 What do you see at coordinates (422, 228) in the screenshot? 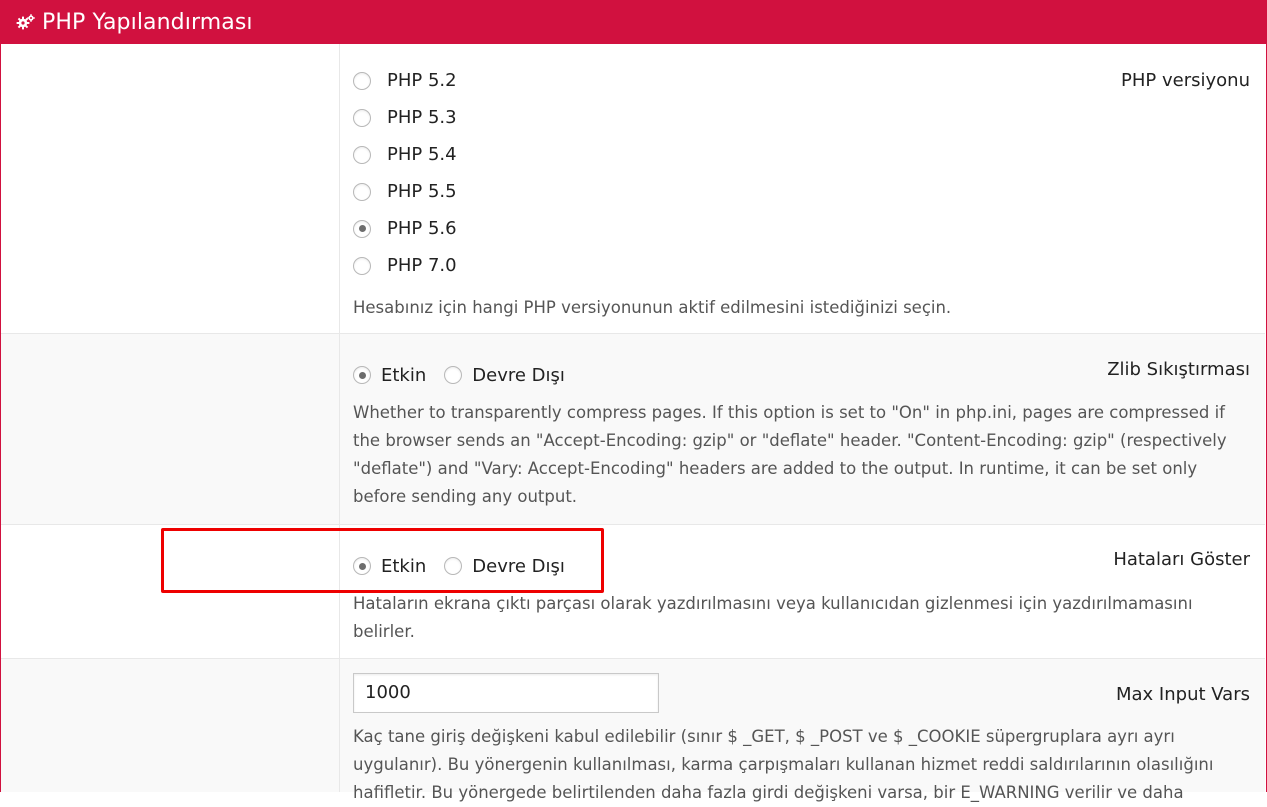
I see `php-5-6-label: PHP 5.6` at bounding box center [422, 228].